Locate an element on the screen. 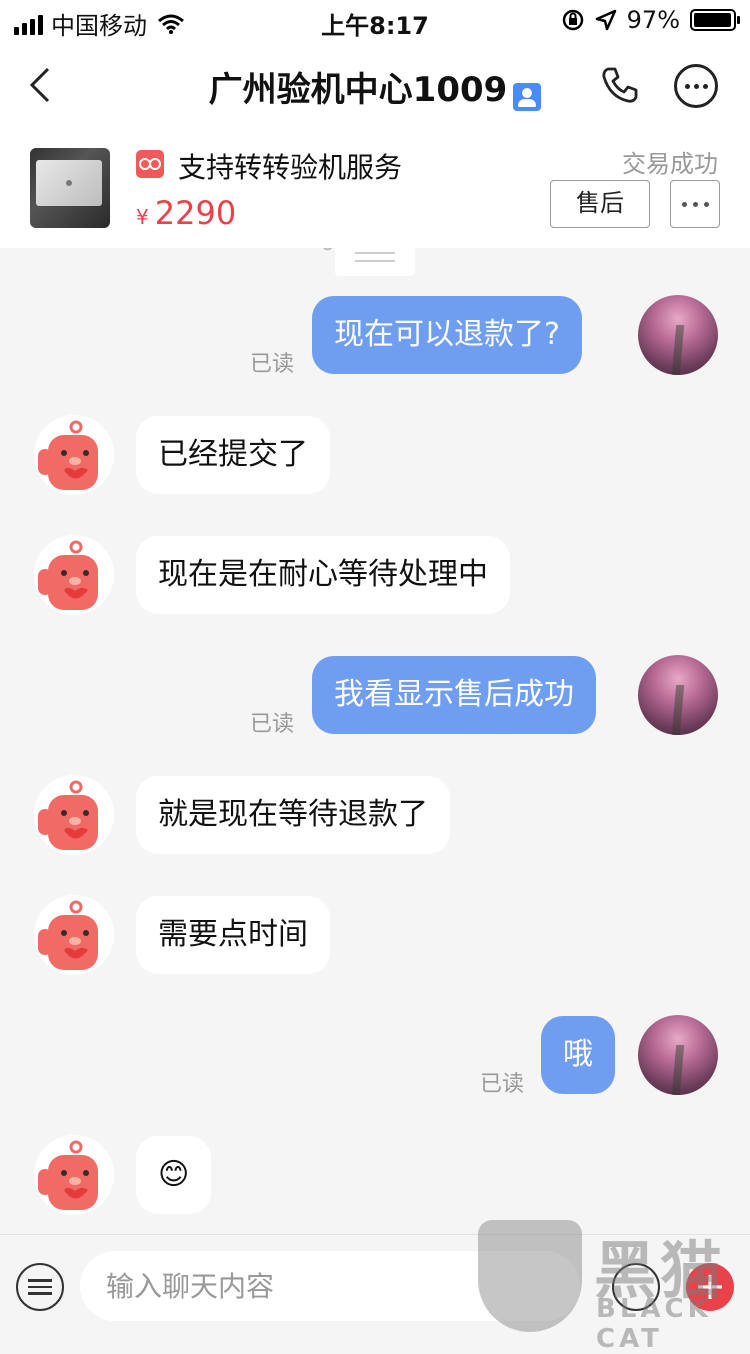 The height and width of the screenshot is (1354, 750). timestamp: 0 5:30 is located at coordinates (367, 262).